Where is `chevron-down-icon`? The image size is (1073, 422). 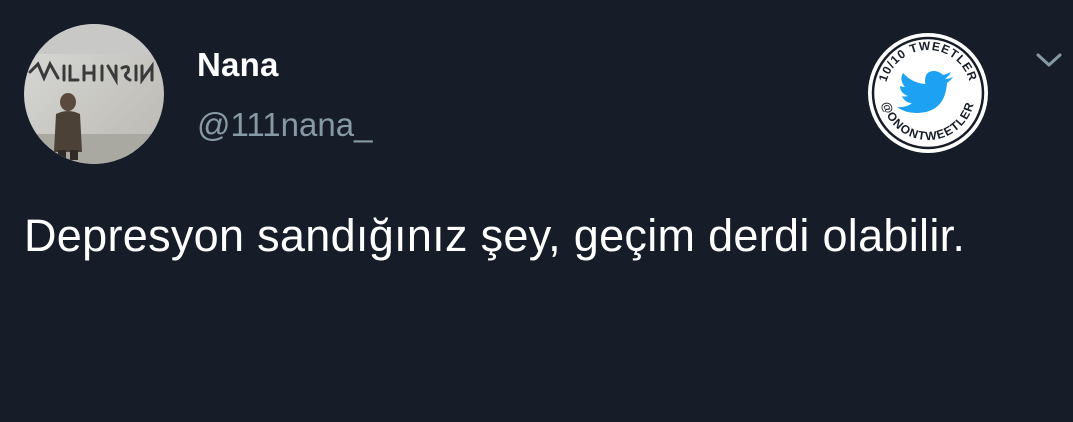 chevron-down-icon is located at coordinates (1049, 60).